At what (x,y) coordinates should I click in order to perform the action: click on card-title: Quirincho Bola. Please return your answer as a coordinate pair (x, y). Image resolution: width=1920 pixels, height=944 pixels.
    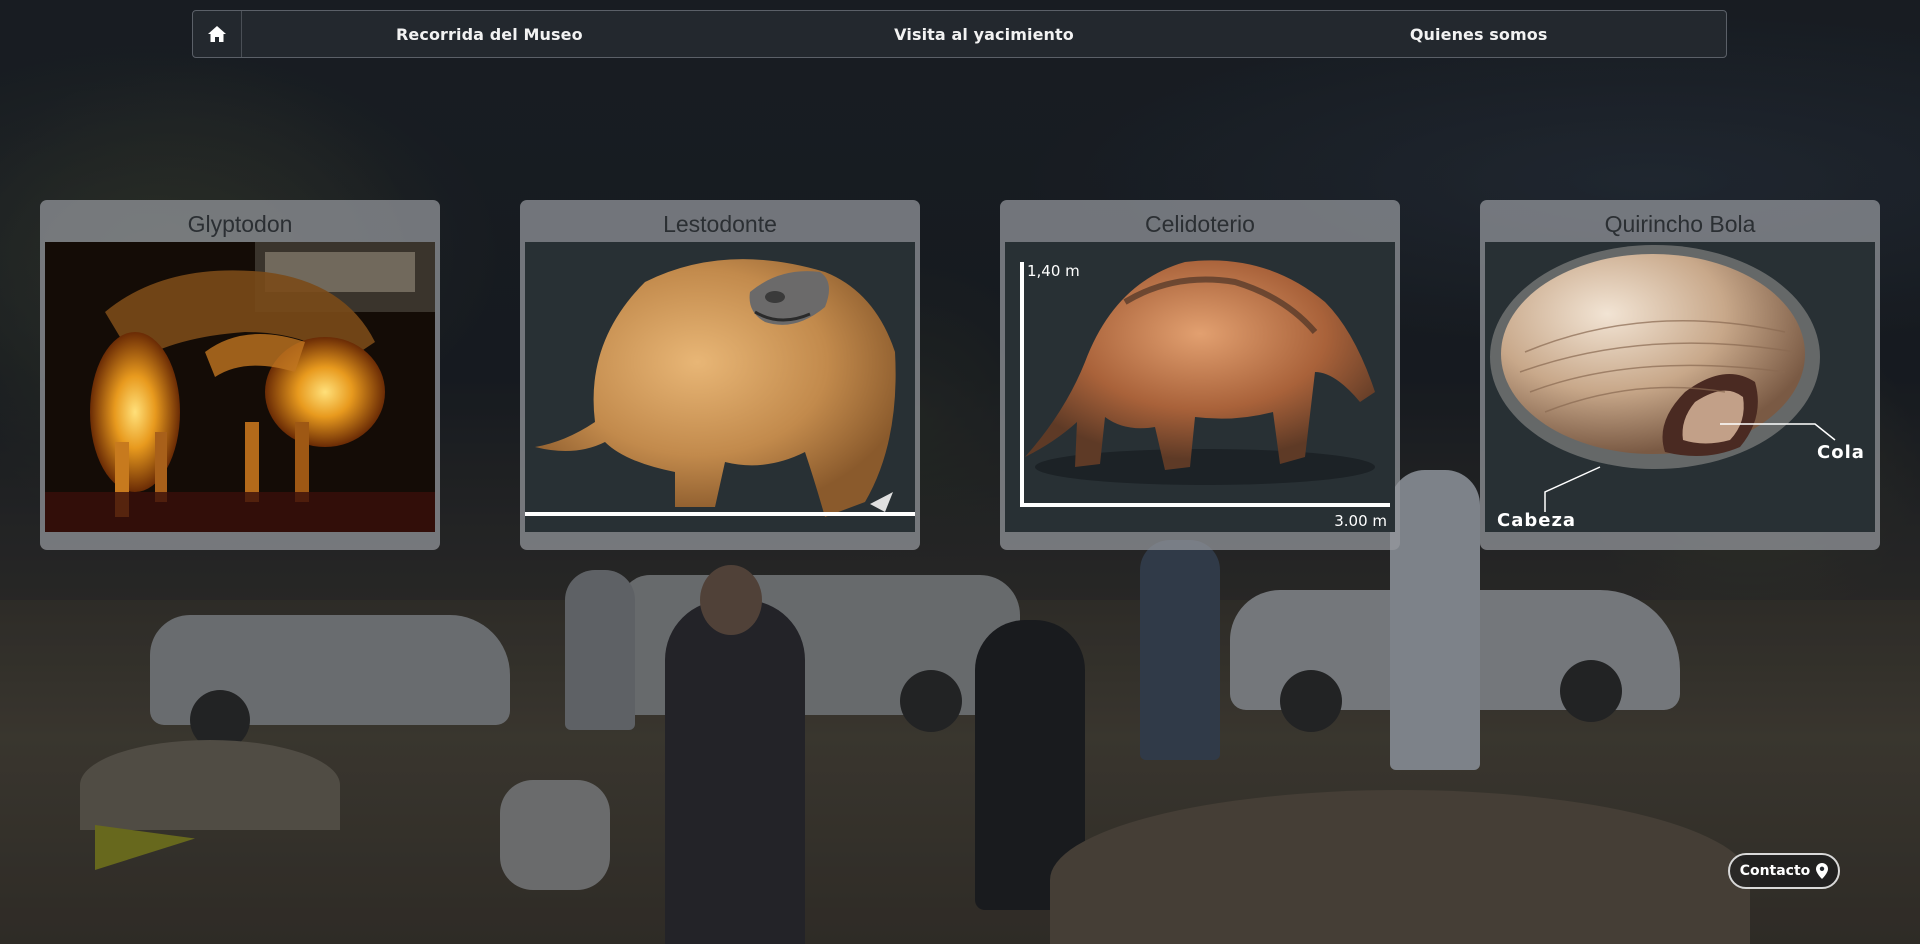
    Looking at the image, I should click on (1680, 224).